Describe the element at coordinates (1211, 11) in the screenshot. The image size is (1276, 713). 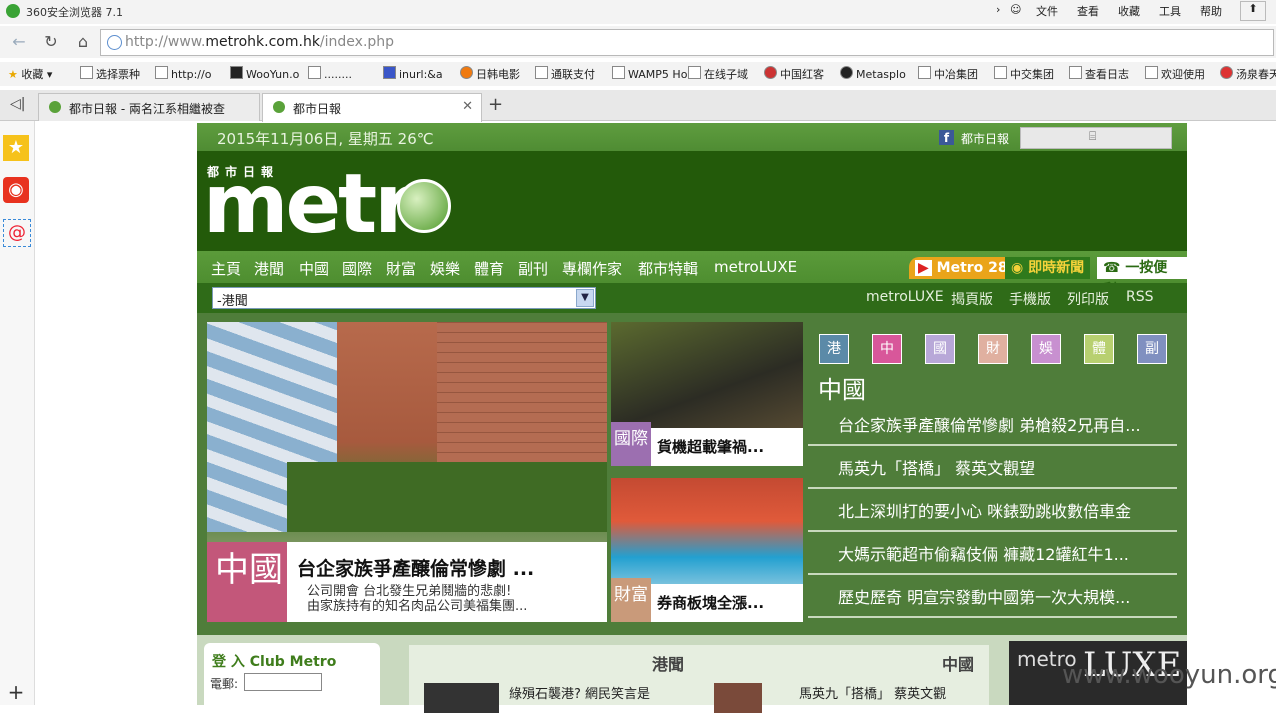
I see `menu-help: 帮助` at that location.